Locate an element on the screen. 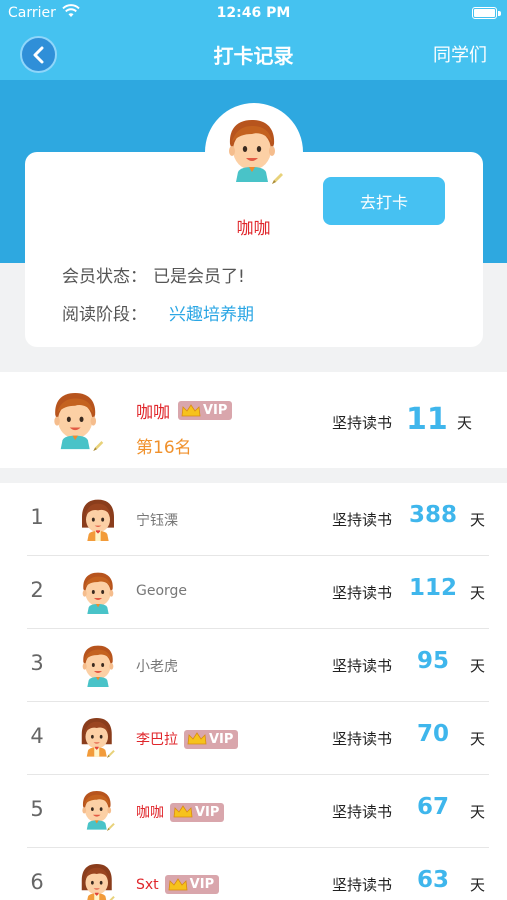 The image size is (507, 900). leaderboard-row: 1 宁钰溧 坚持读书 388 天 is located at coordinates (253, 519).